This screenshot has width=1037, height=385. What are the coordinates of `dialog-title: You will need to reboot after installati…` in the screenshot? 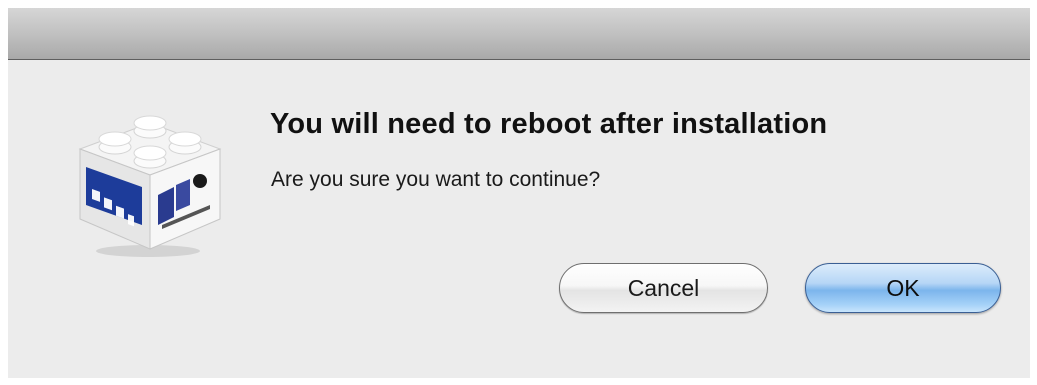 It's located at (549, 124).